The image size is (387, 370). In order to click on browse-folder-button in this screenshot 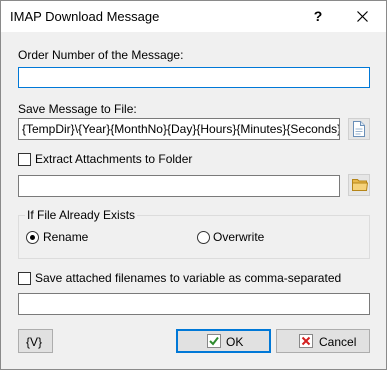, I will do `click(359, 185)`.